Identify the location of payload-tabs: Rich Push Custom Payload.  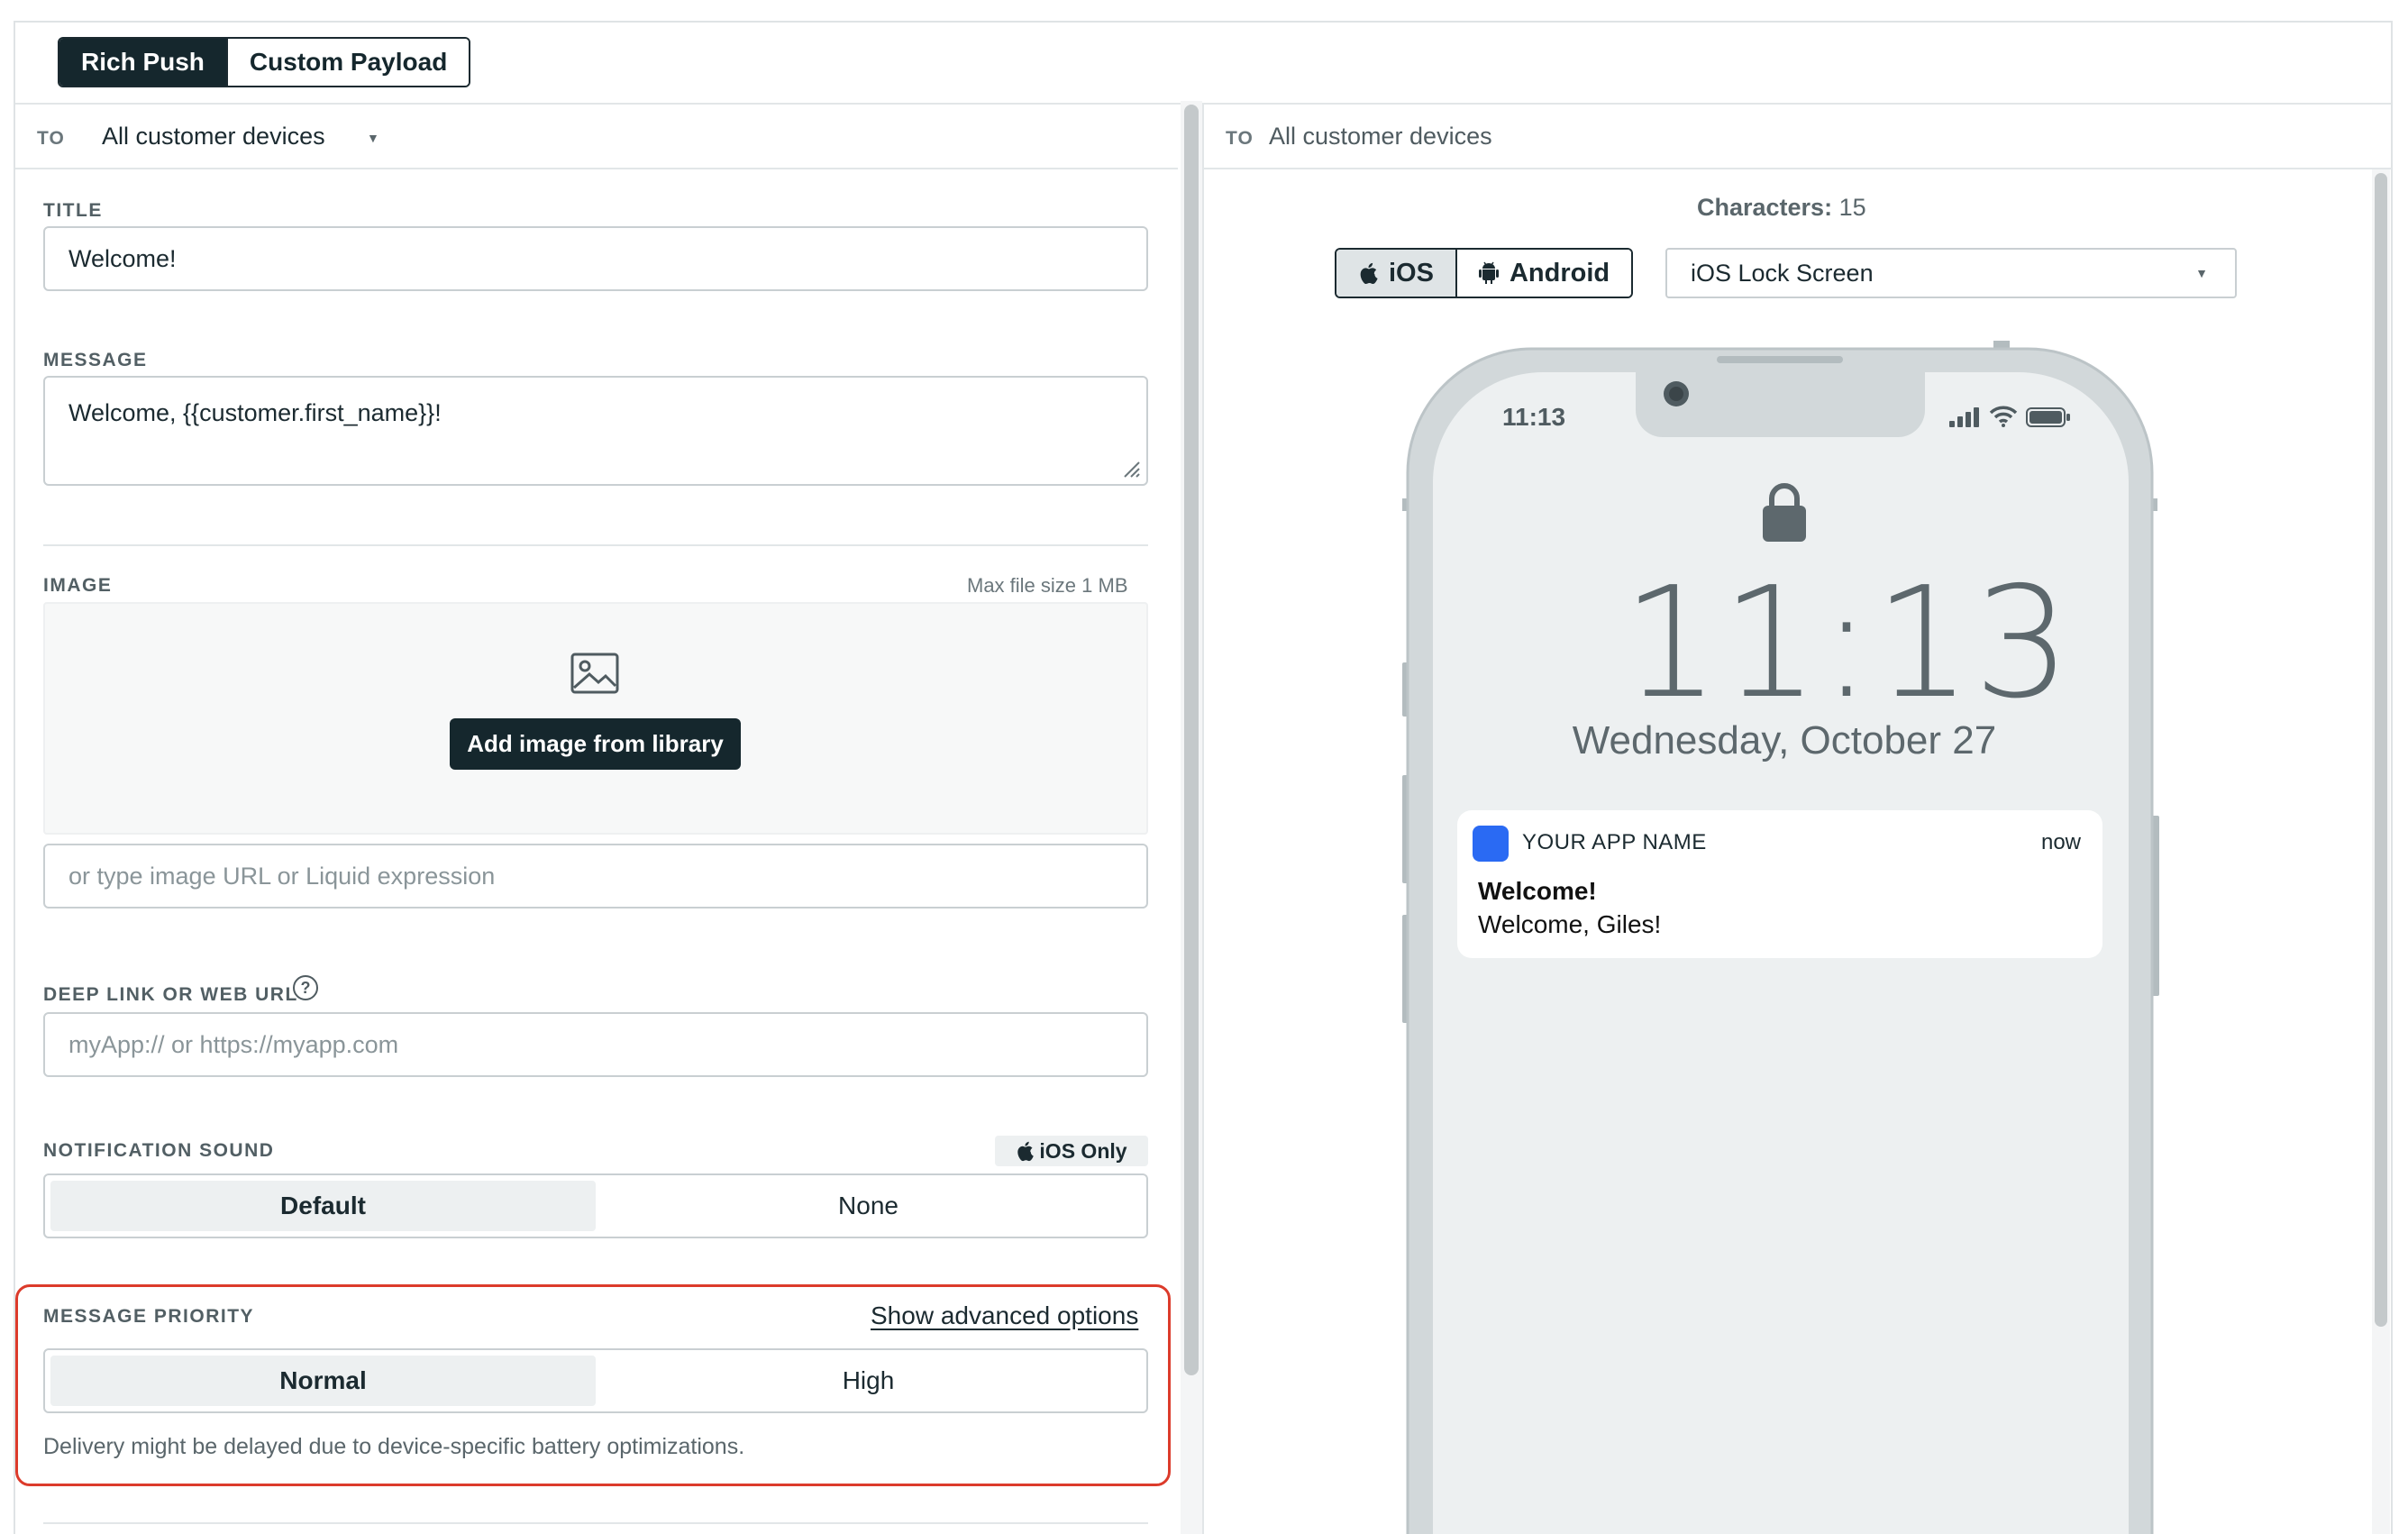
(264, 62).